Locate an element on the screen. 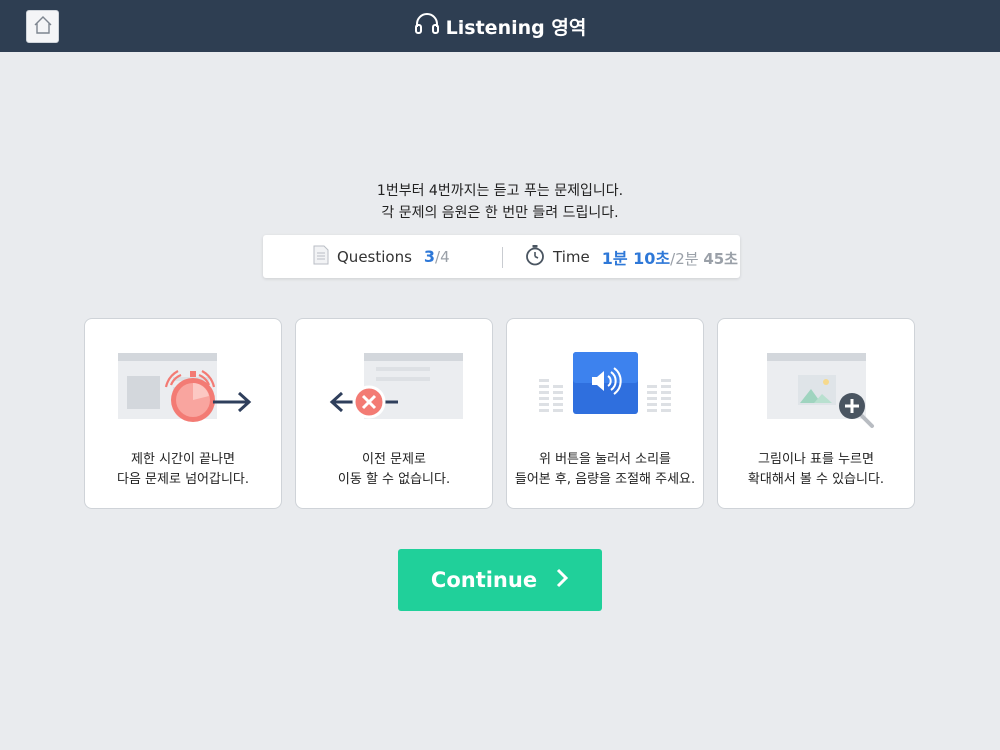 The image size is (1000, 750). card-4-line-2: 확대해서 볼 수 있습니다. is located at coordinates (816, 479).